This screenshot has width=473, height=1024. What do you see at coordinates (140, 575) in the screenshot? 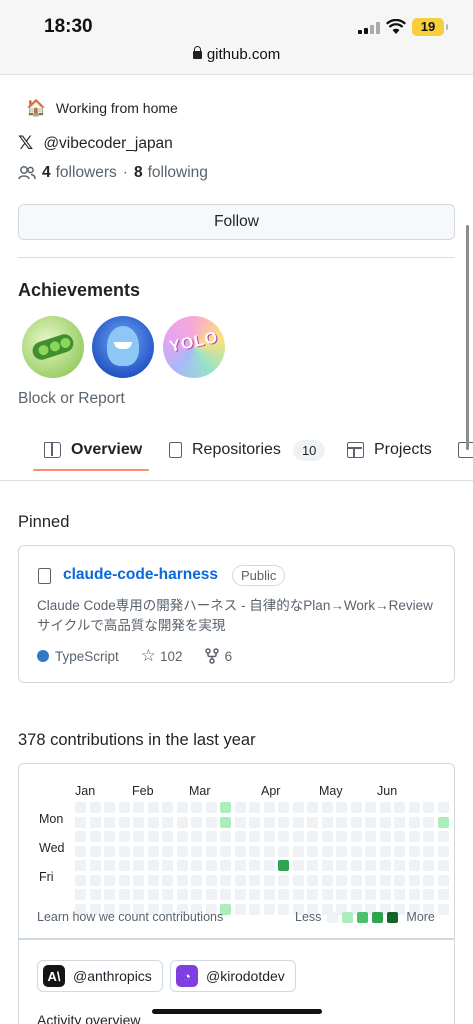
I see `repo-name-link: claude-code-harness` at bounding box center [140, 575].